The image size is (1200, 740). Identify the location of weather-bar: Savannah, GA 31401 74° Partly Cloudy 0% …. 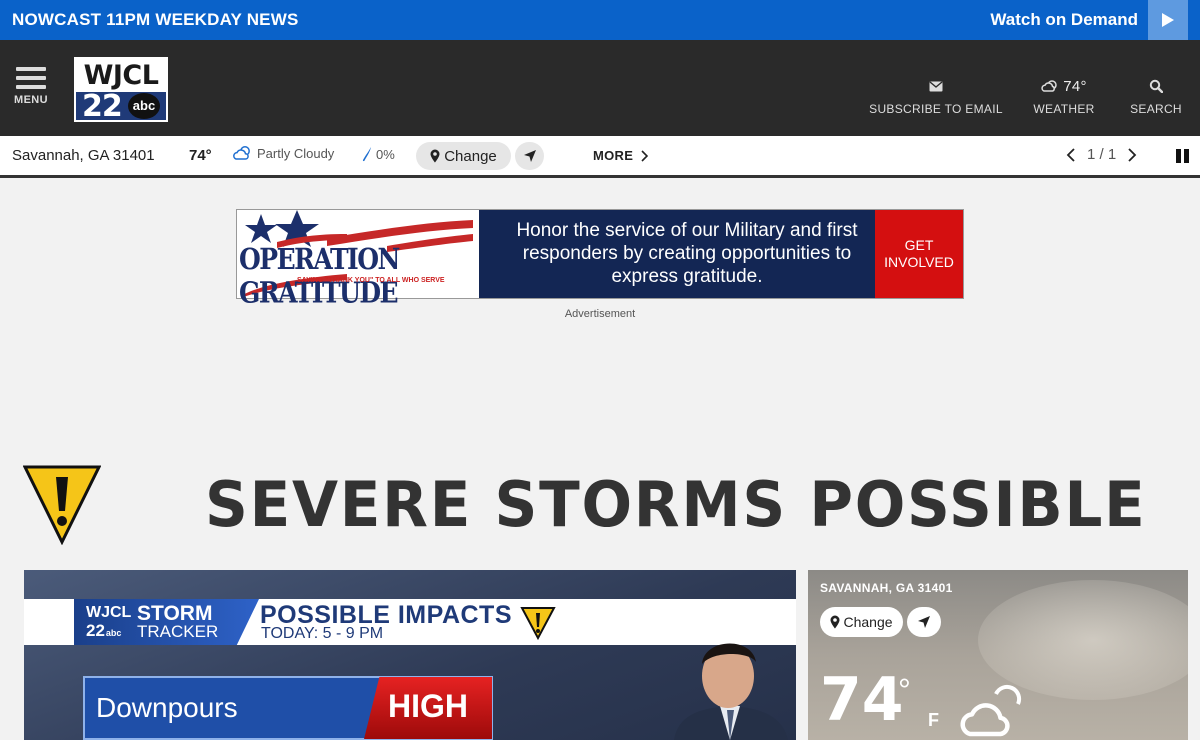
(600, 157).